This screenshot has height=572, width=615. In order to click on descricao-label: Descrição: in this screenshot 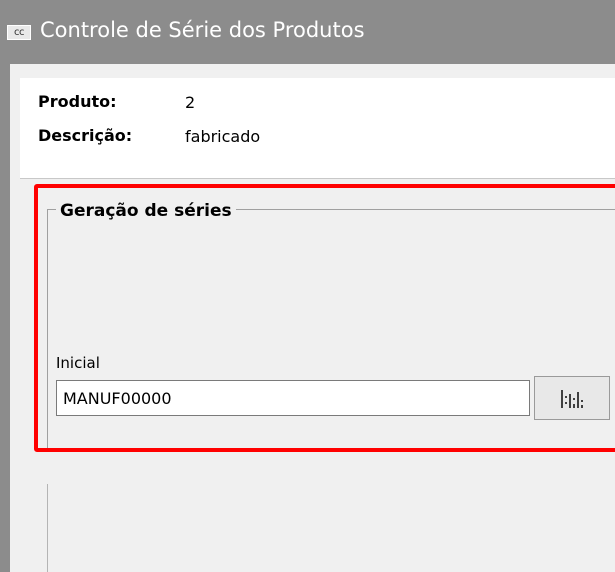, I will do `click(85, 135)`.